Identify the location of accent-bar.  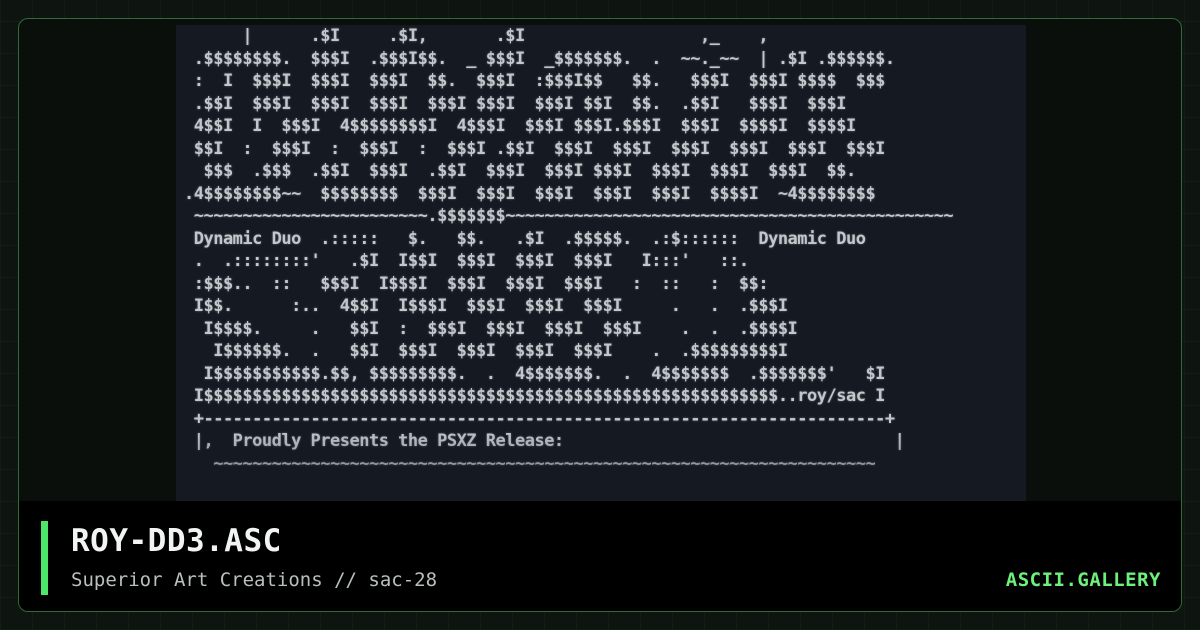
(44, 558).